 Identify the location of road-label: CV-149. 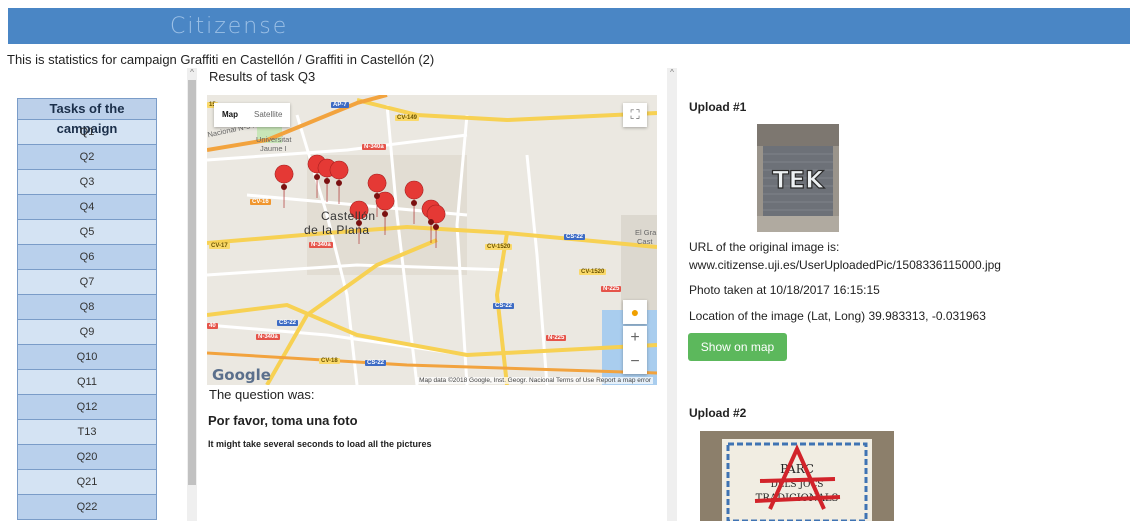
(407, 118).